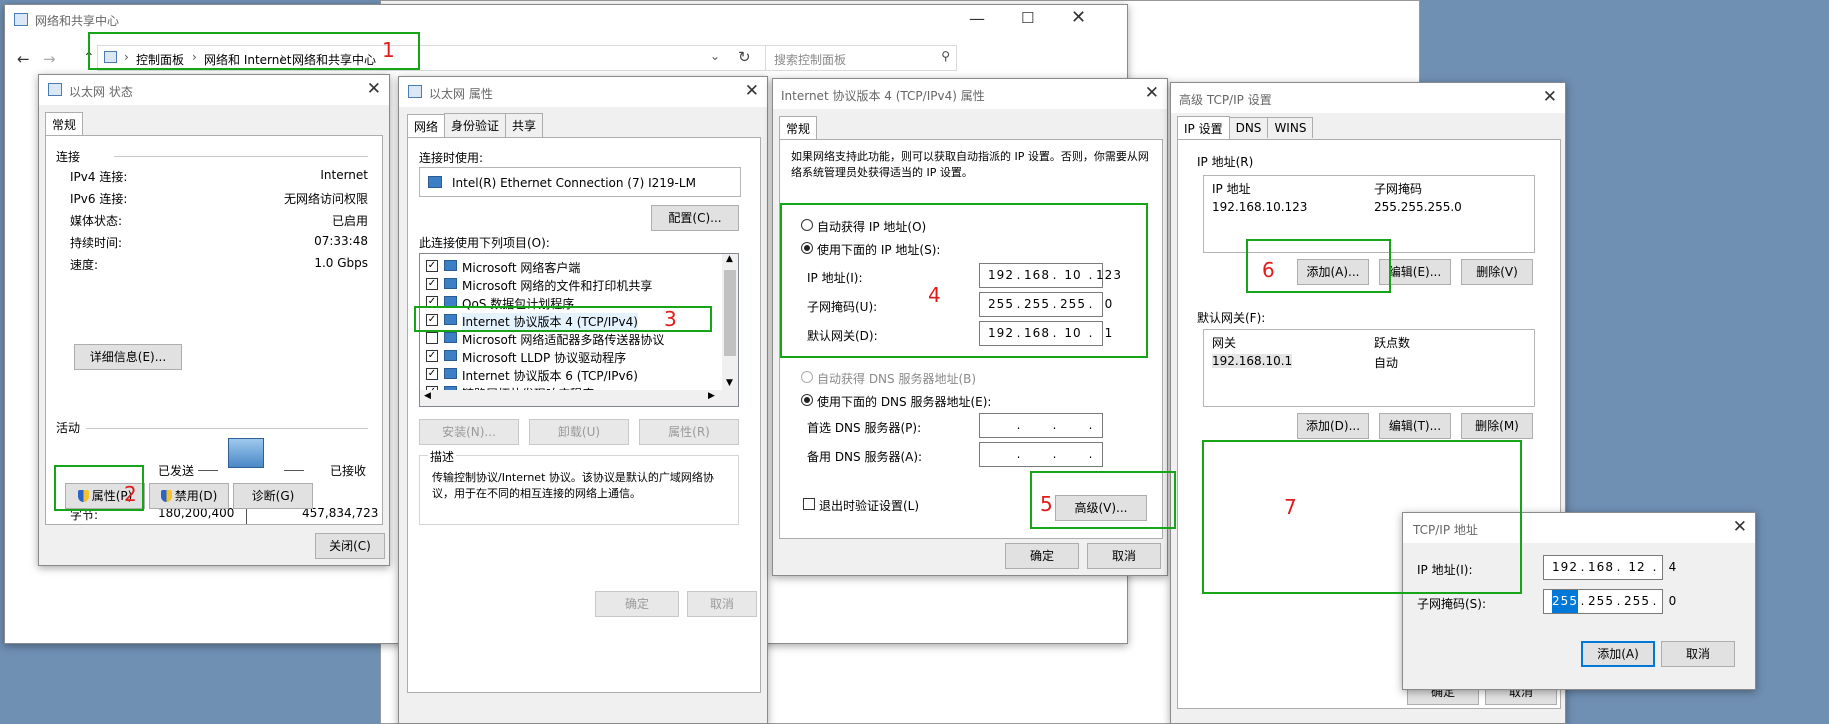 The height and width of the screenshot is (724, 1829). I want to click on diagnose-button: 诊断(G), so click(273, 496).